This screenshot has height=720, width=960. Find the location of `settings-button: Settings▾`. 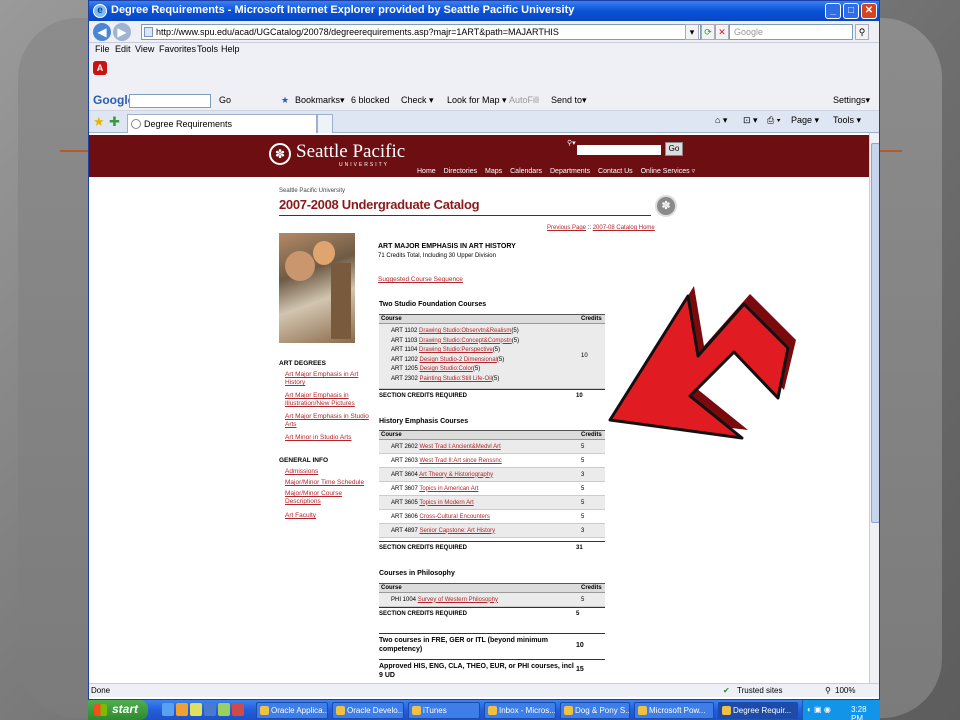

settings-button: Settings▾ is located at coordinates (851, 100).